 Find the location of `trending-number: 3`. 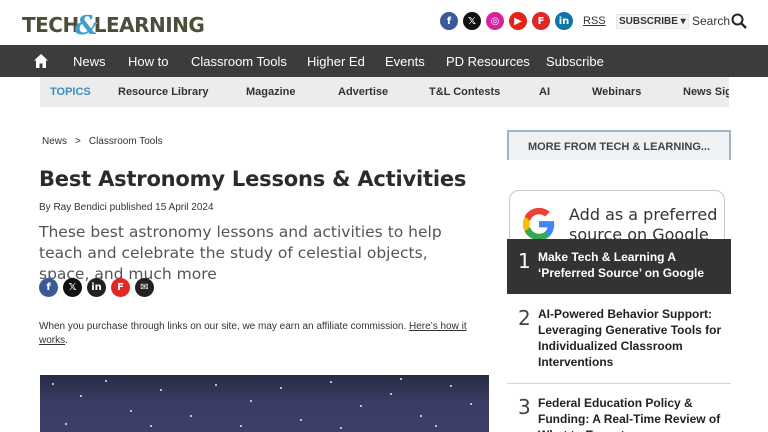

trending-number: 3 is located at coordinates (524, 407).